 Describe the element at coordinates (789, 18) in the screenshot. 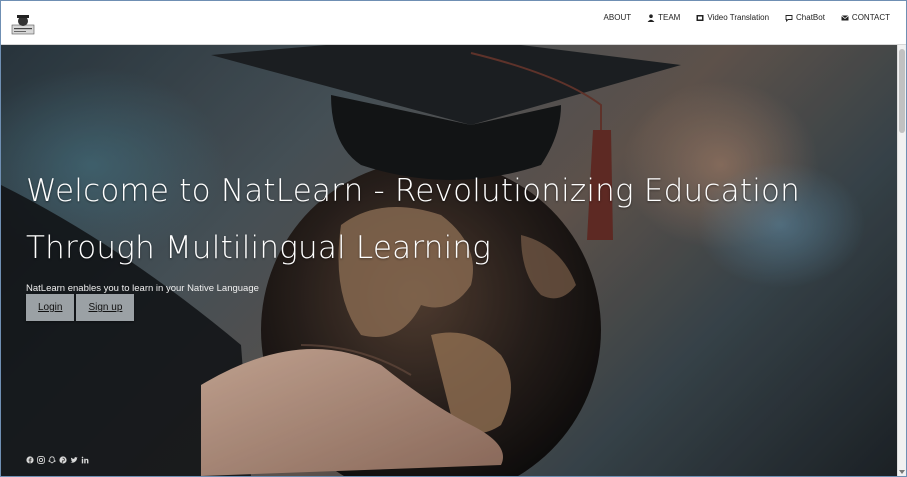

I see `chat-icon` at that location.